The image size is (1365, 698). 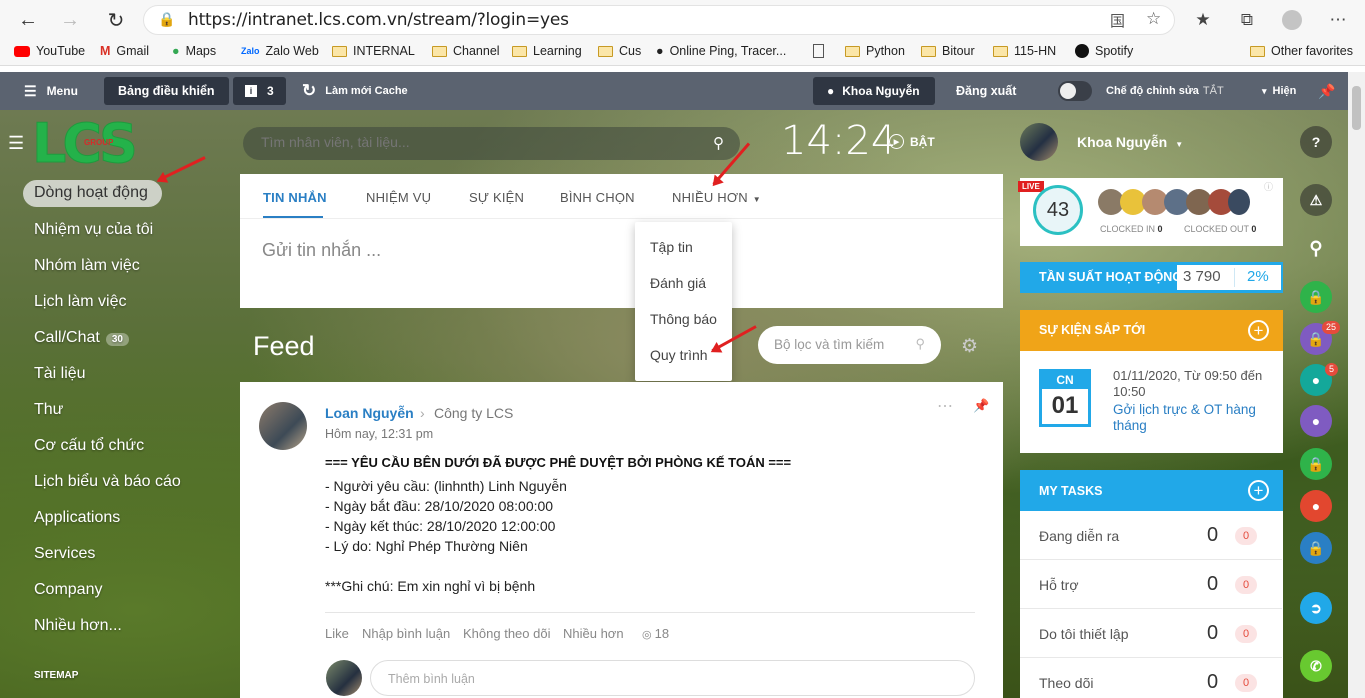 I want to click on post-target: Công ty LCS, so click(x=473, y=413).